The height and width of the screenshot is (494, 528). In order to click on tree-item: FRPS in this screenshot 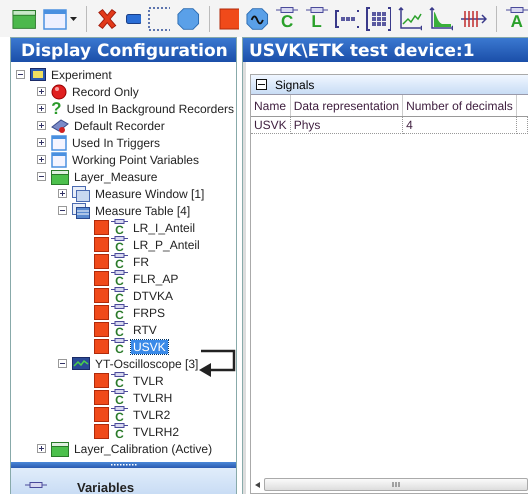, I will do `click(149, 313)`.